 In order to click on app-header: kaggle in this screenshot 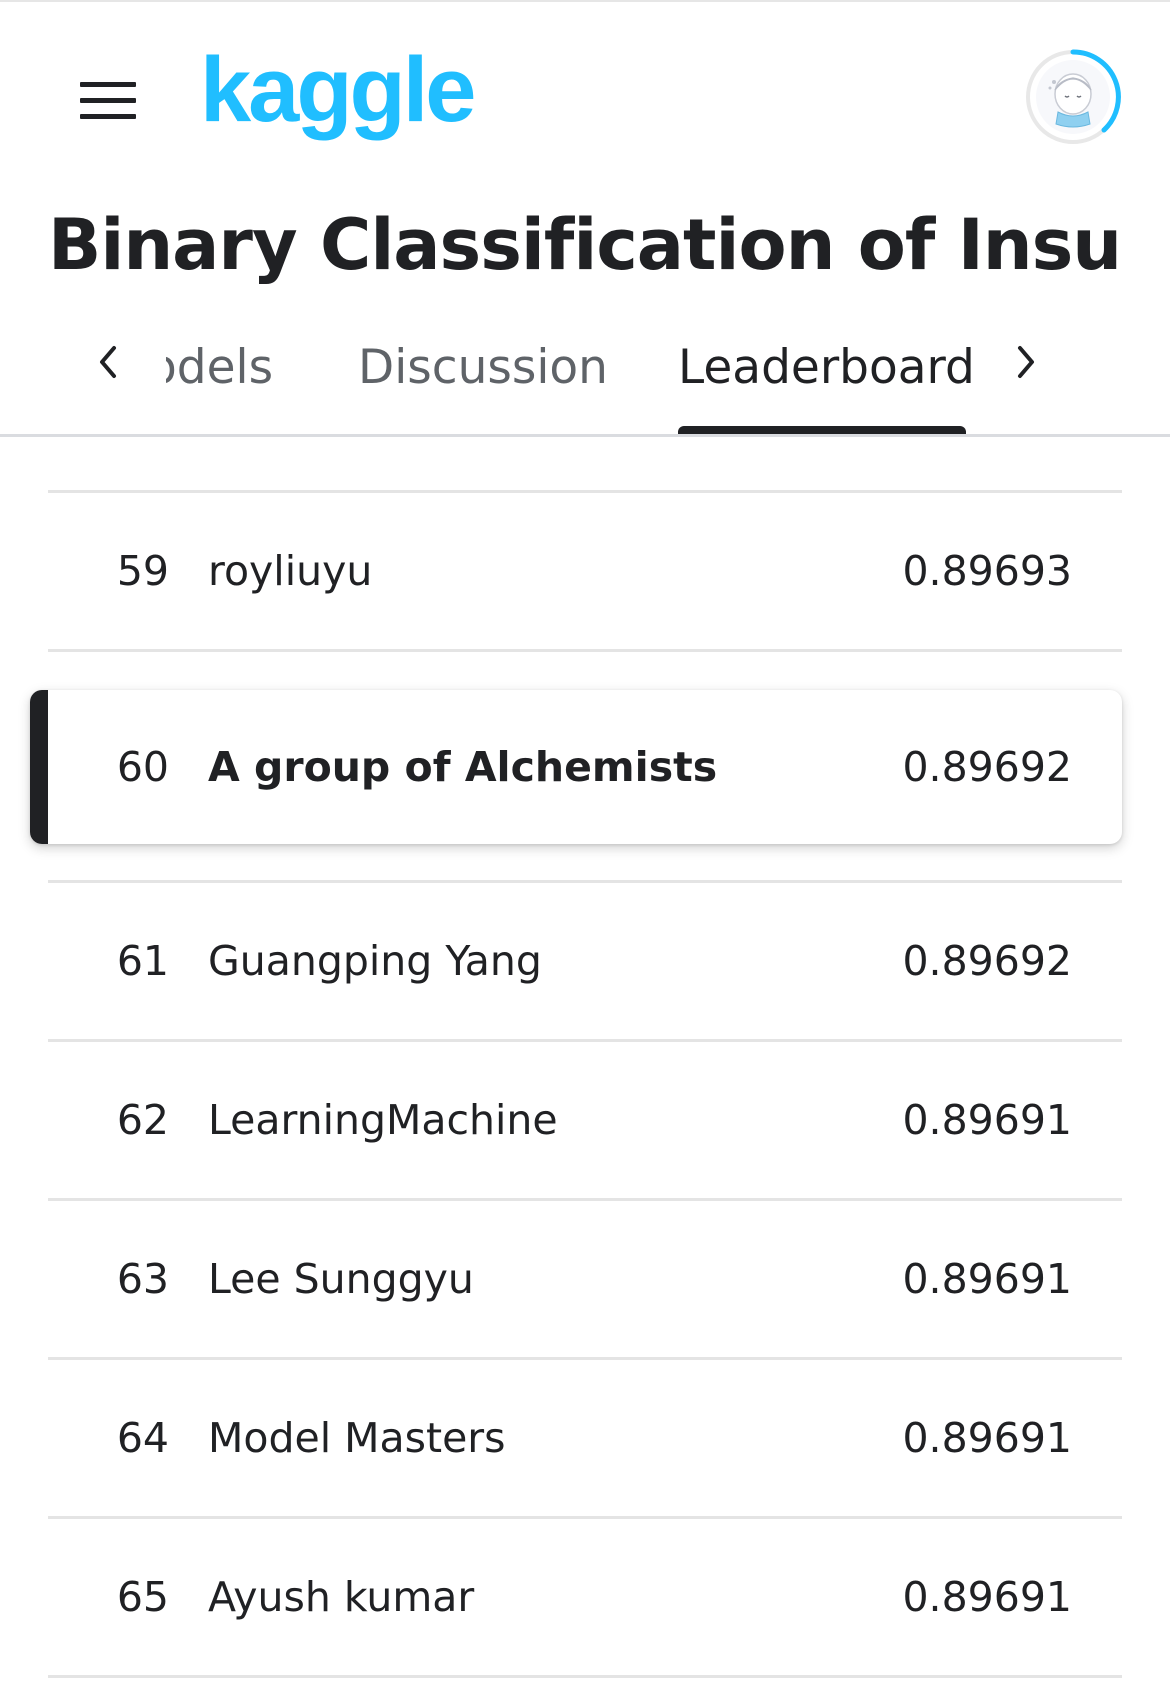, I will do `click(585, 100)`.